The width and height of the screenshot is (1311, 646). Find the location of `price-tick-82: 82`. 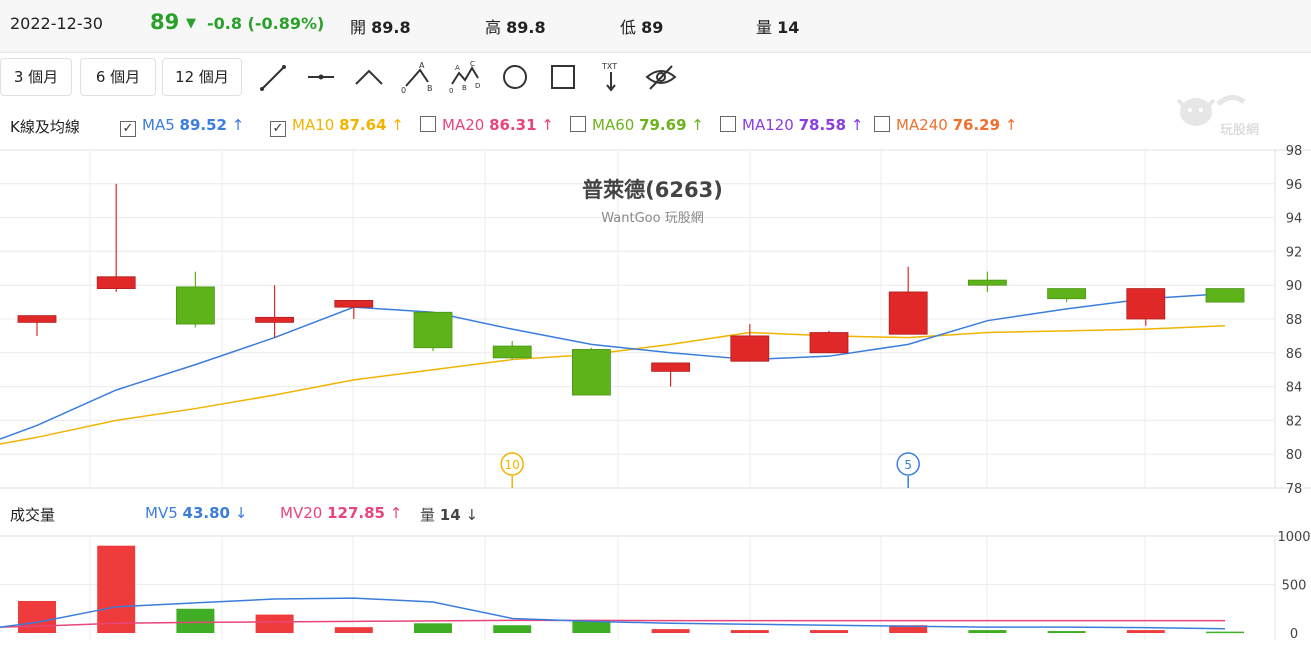

price-tick-82: 82 is located at coordinates (1294, 421).